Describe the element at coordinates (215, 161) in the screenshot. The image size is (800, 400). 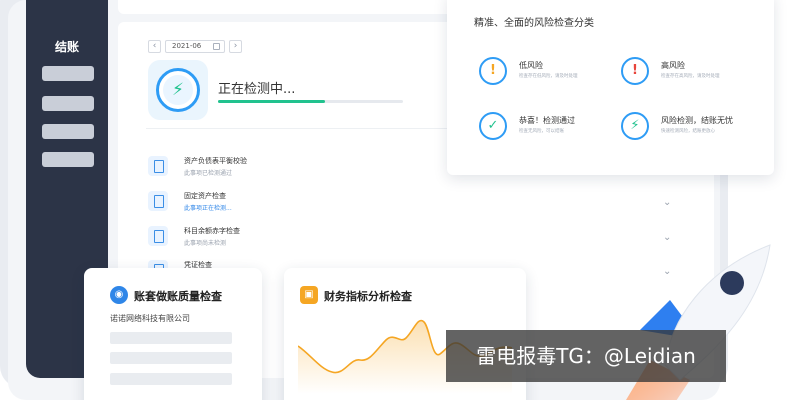
I see `check-item-name: 资产负债表平衡校验` at that location.